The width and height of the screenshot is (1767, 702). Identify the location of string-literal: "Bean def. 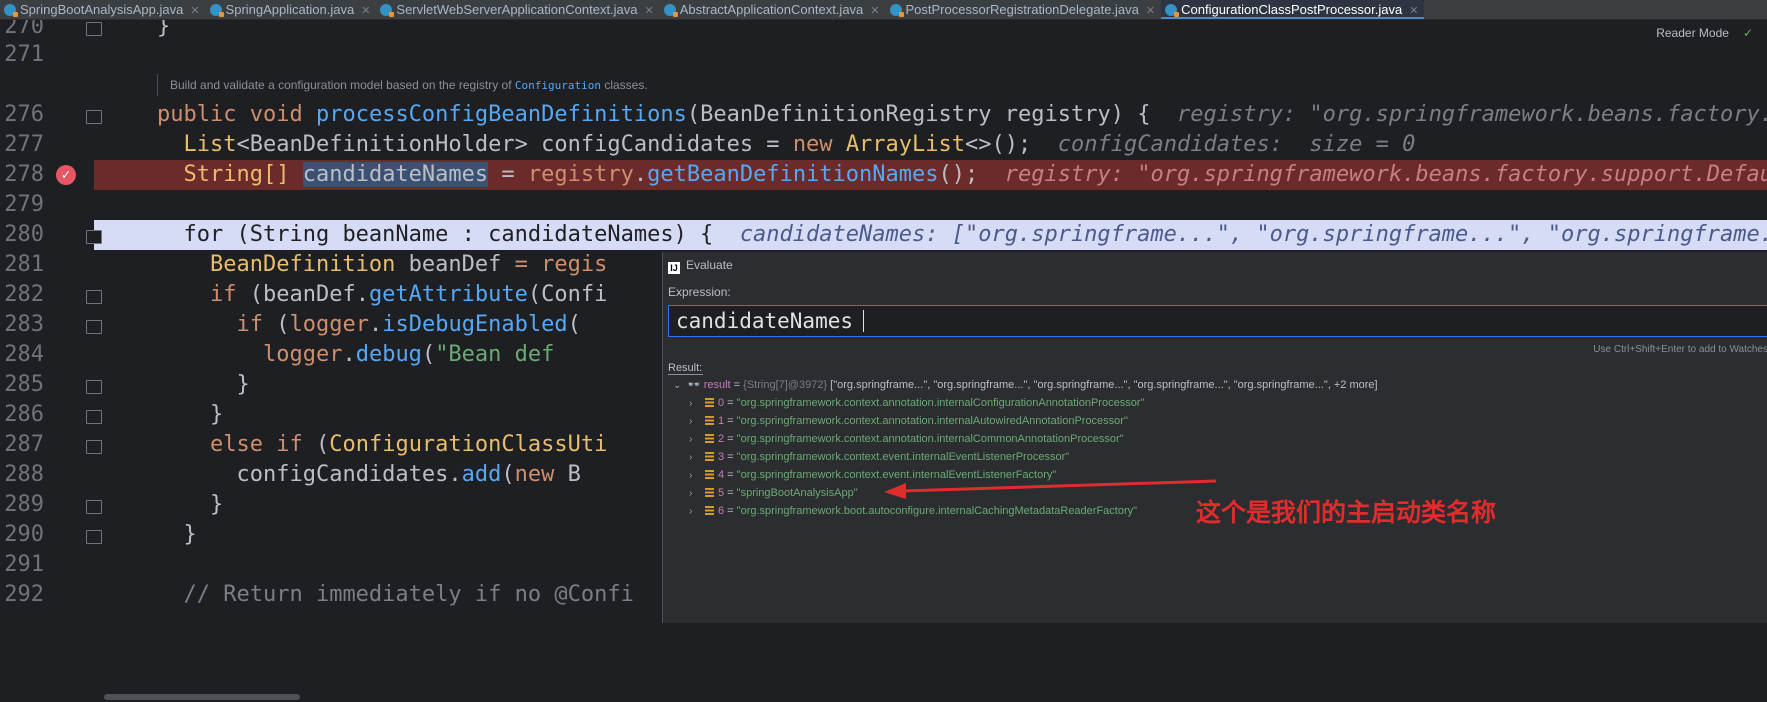
(495, 354).